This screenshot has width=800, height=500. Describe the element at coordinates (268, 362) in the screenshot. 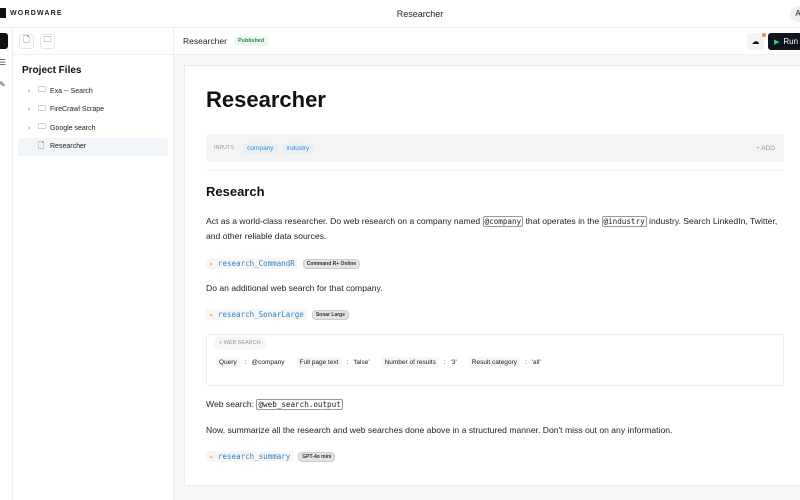

I see `param-value: @company` at that location.